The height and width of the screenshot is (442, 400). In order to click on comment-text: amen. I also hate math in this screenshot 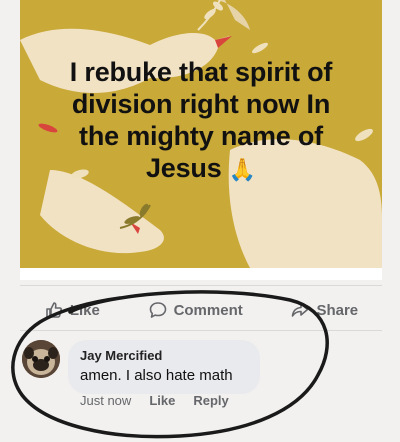, I will do `click(156, 375)`.